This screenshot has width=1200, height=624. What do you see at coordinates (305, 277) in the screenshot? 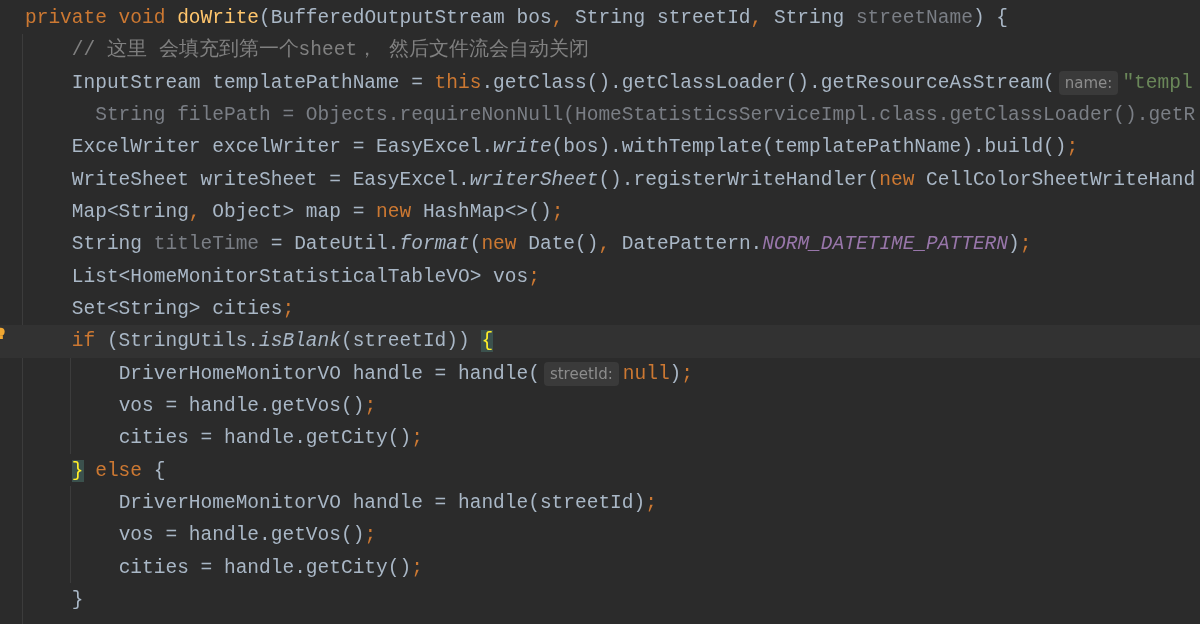
I see `code-text: List<HomeMonitorStatisticalTableVO> vos;` at bounding box center [305, 277].